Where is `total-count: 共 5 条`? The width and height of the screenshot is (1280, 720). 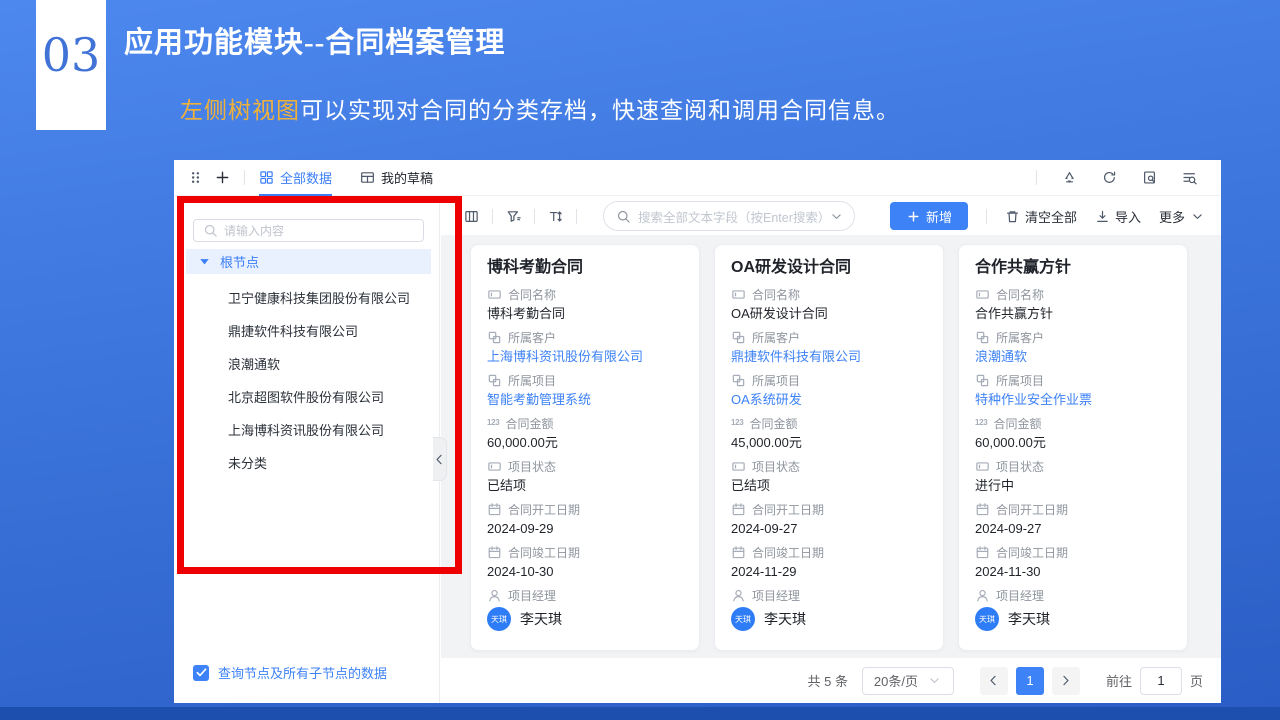 total-count: 共 5 条 is located at coordinates (827, 681).